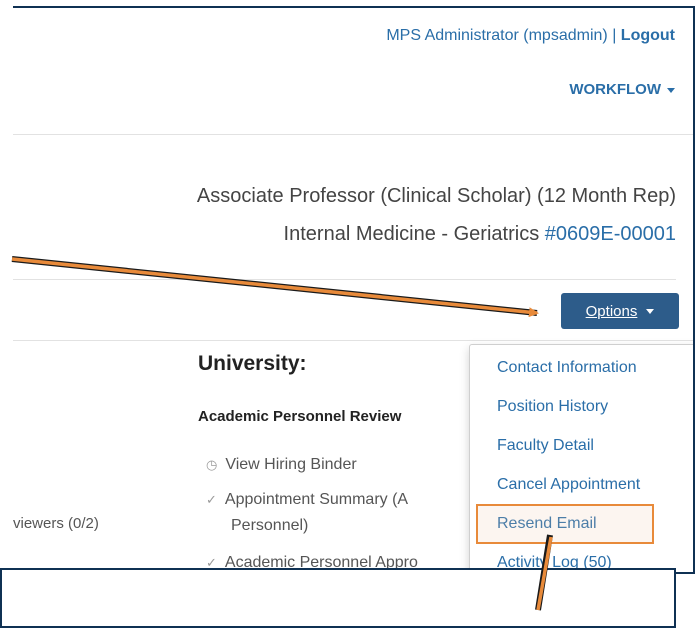 The image size is (698, 628). I want to click on pointer-arrow-to-options, so click(275, 287).